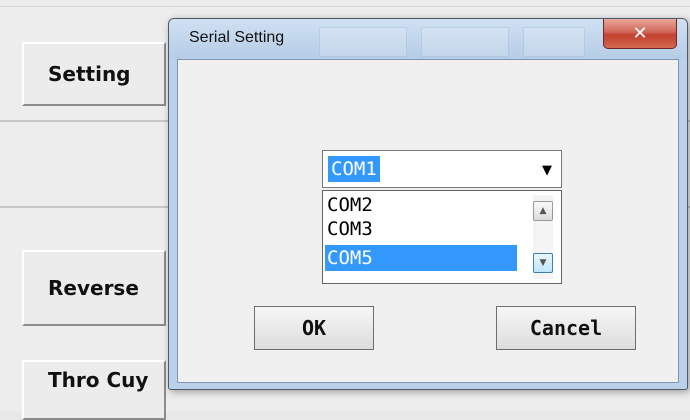 The width and height of the screenshot is (690, 420). Describe the element at coordinates (421, 258) in the screenshot. I see `port-option-com5: COM5` at that location.